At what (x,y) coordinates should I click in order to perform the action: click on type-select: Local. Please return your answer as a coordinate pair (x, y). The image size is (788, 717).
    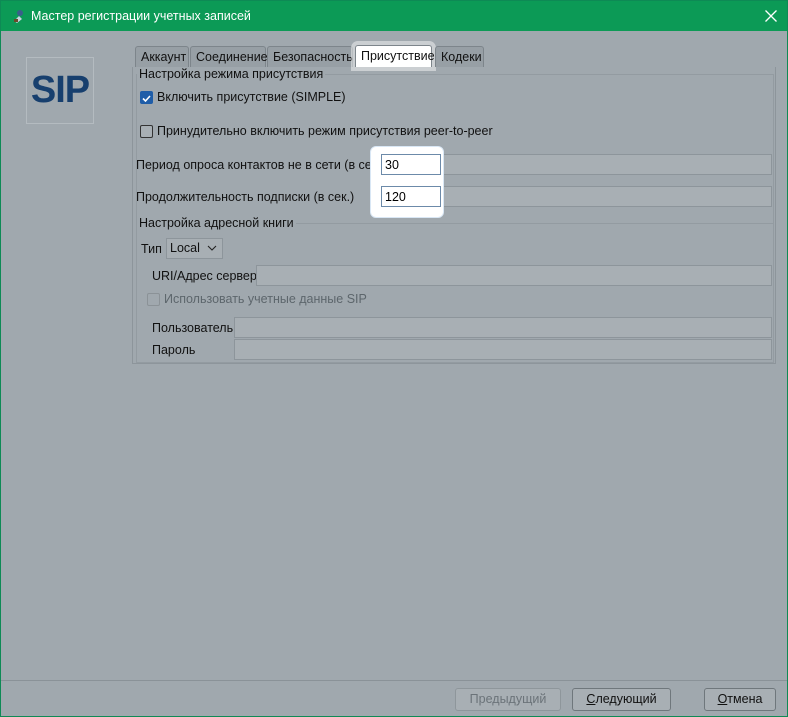
    Looking at the image, I should click on (194, 248).